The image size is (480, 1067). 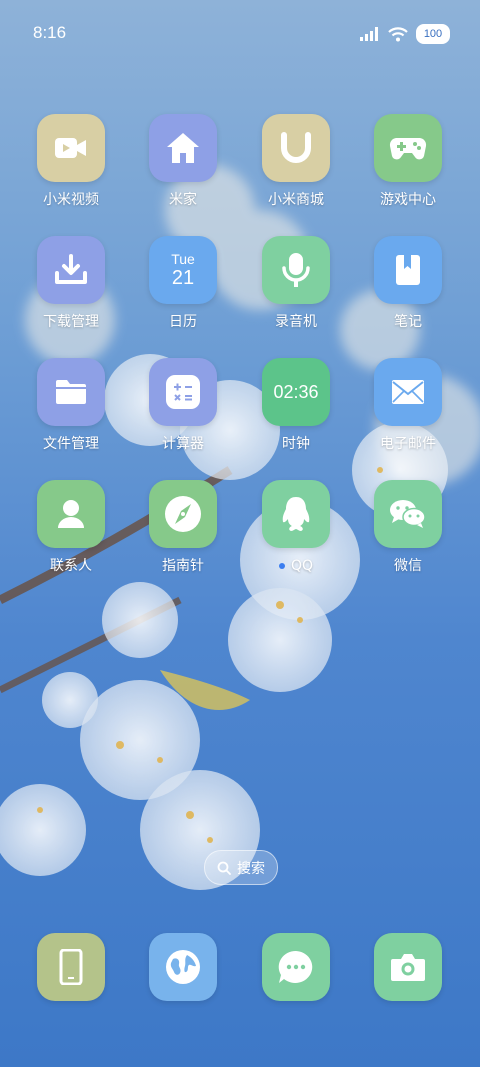 I want to click on clock-icon: 02:36, so click(x=296, y=392).